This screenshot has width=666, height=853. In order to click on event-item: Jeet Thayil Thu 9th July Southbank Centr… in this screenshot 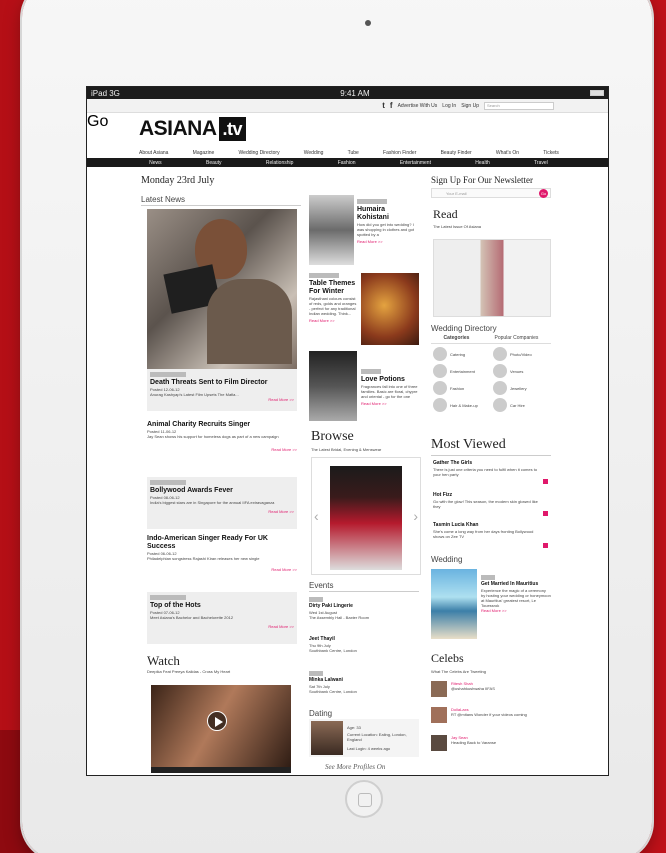, I will do `click(364, 644)`.